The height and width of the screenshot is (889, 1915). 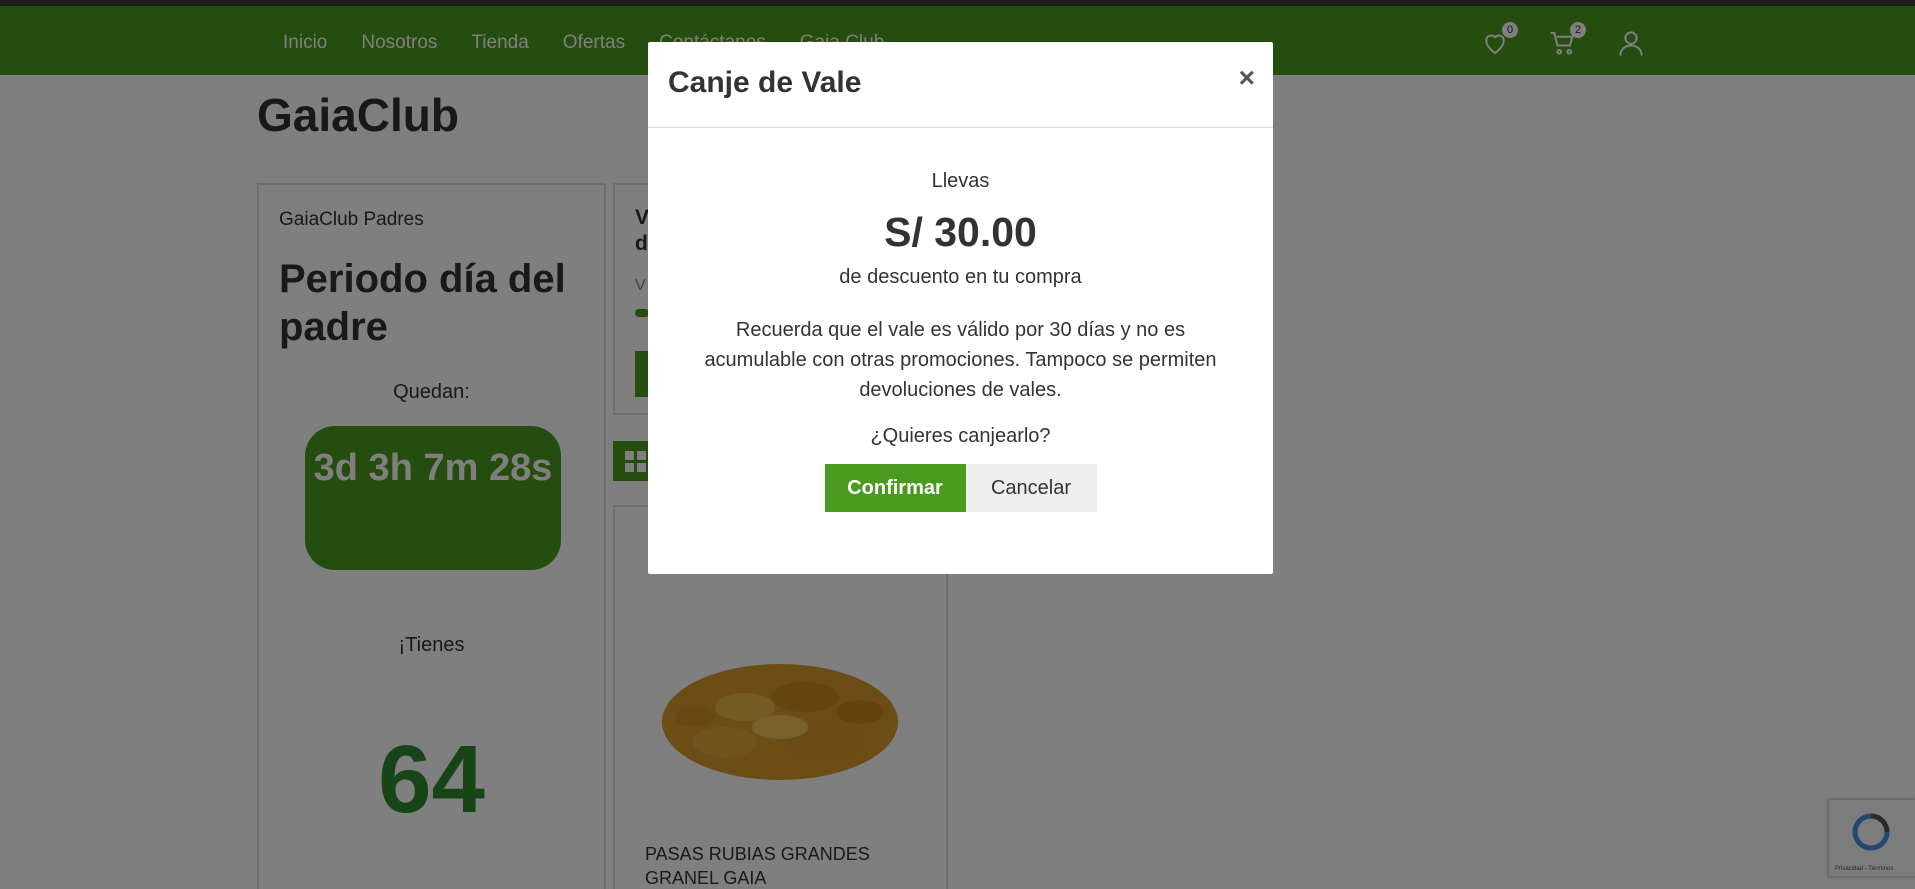 What do you see at coordinates (960, 232) in the screenshot?
I see `discount-amount: S/ 30.00` at bounding box center [960, 232].